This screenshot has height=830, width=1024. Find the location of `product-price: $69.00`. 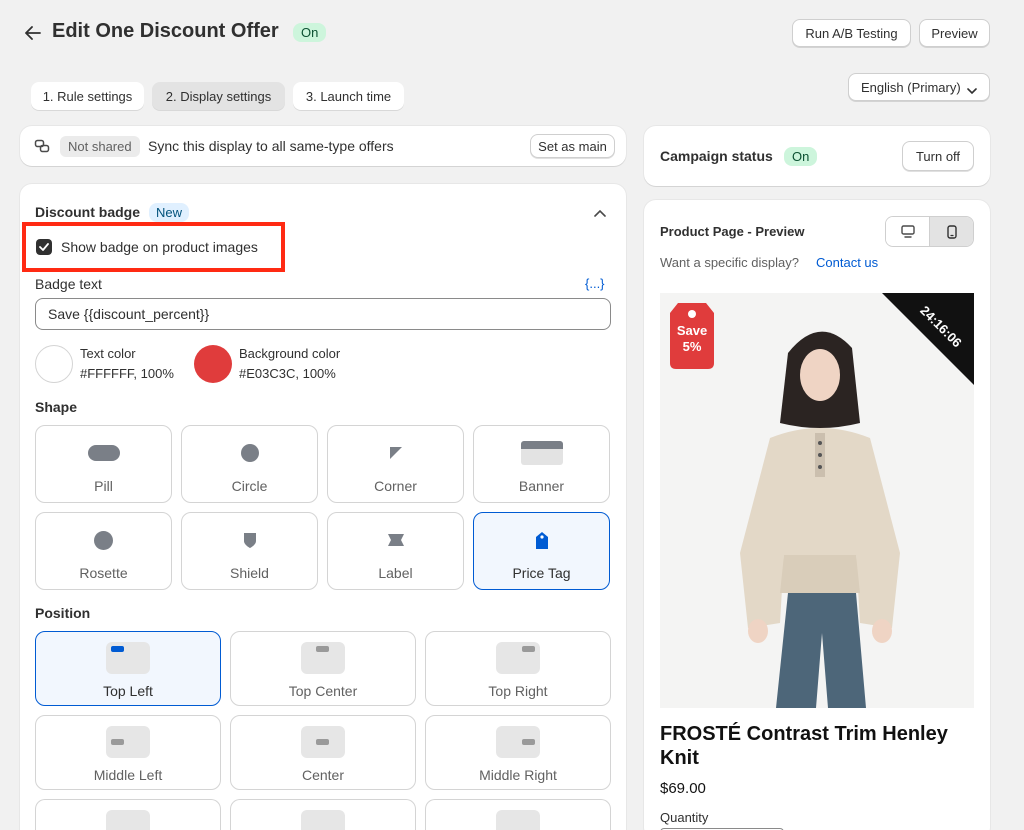

product-price: $69.00 is located at coordinates (683, 788).